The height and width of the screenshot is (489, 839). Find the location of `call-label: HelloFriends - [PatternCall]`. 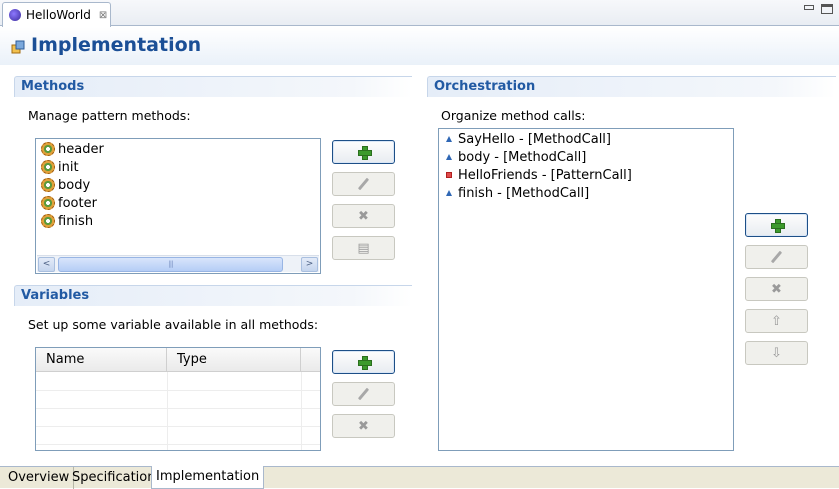

call-label: HelloFriends - [PatternCall] is located at coordinates (545, 175).